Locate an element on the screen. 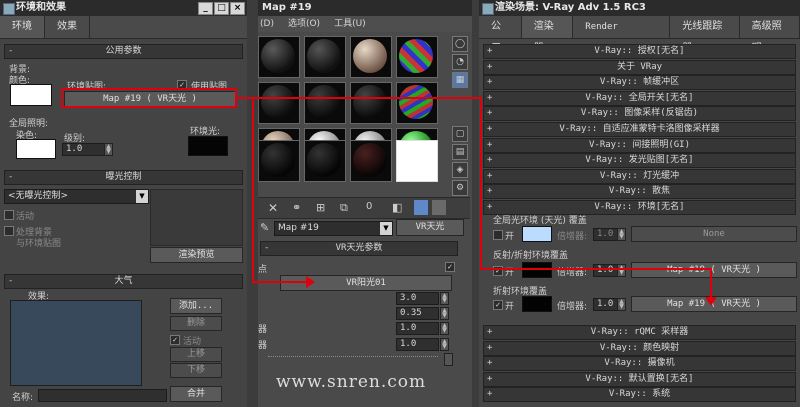 This screenshot has width=800, height=407. link-icon: ⚭ is located at coordinates (296, 207).